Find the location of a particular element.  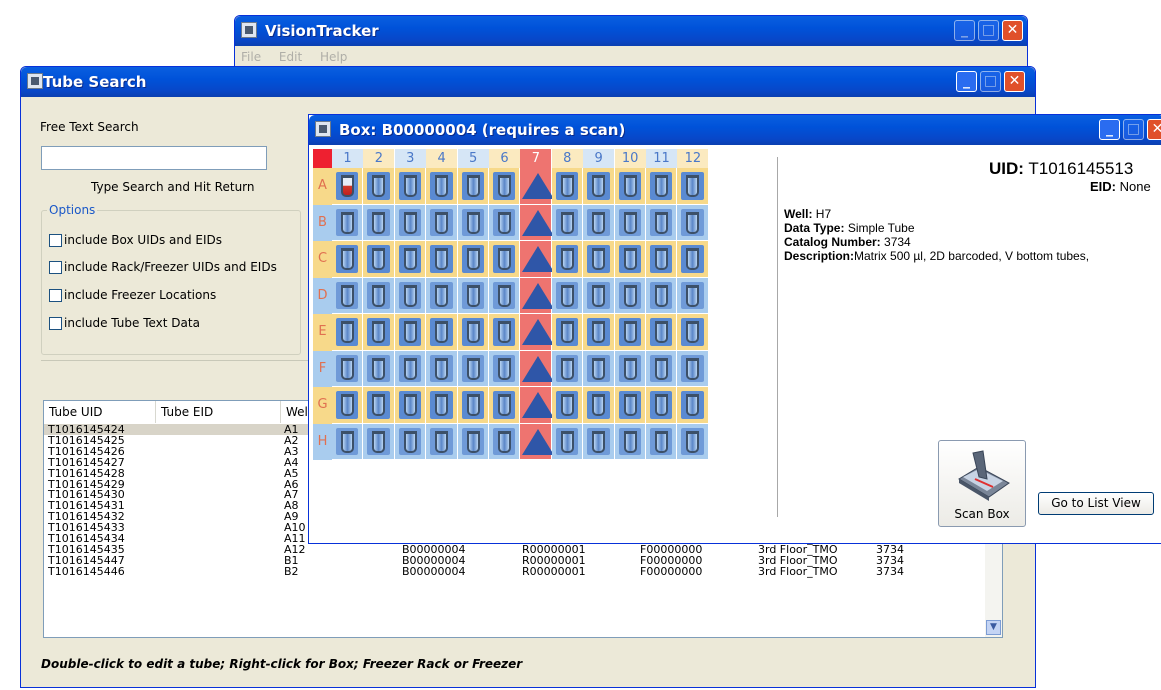

go-to-list-view-button: Go to List View is located at coordinates (1096, 503).